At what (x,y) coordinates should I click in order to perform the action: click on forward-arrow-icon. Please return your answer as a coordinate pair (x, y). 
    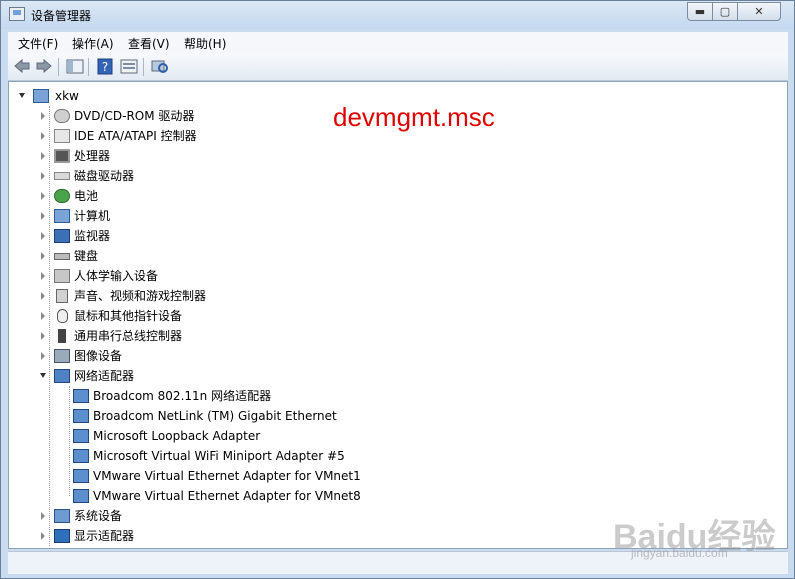
    Looking at the image, I should click on (44, 66).